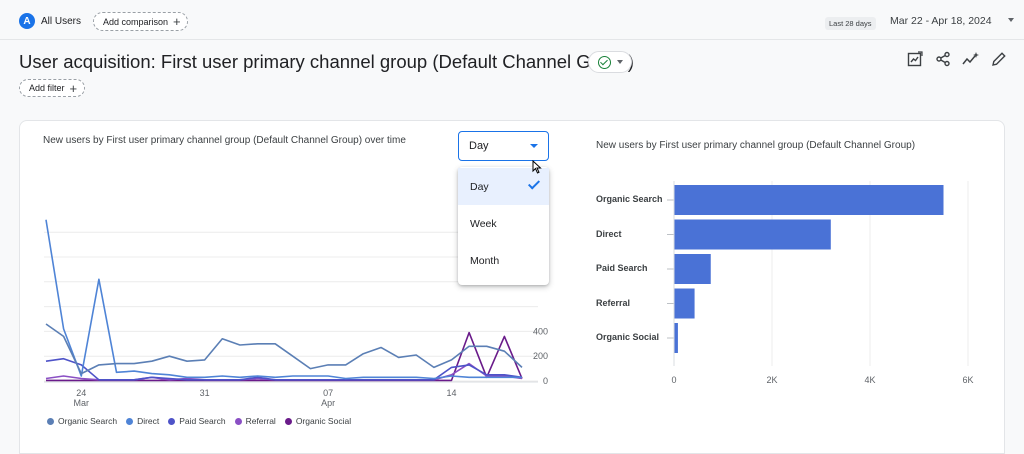 The image size is (1024, 454). Describe the element at coordinates (534, 146) in the screenshot. I see `caret-down-icon` at that location.